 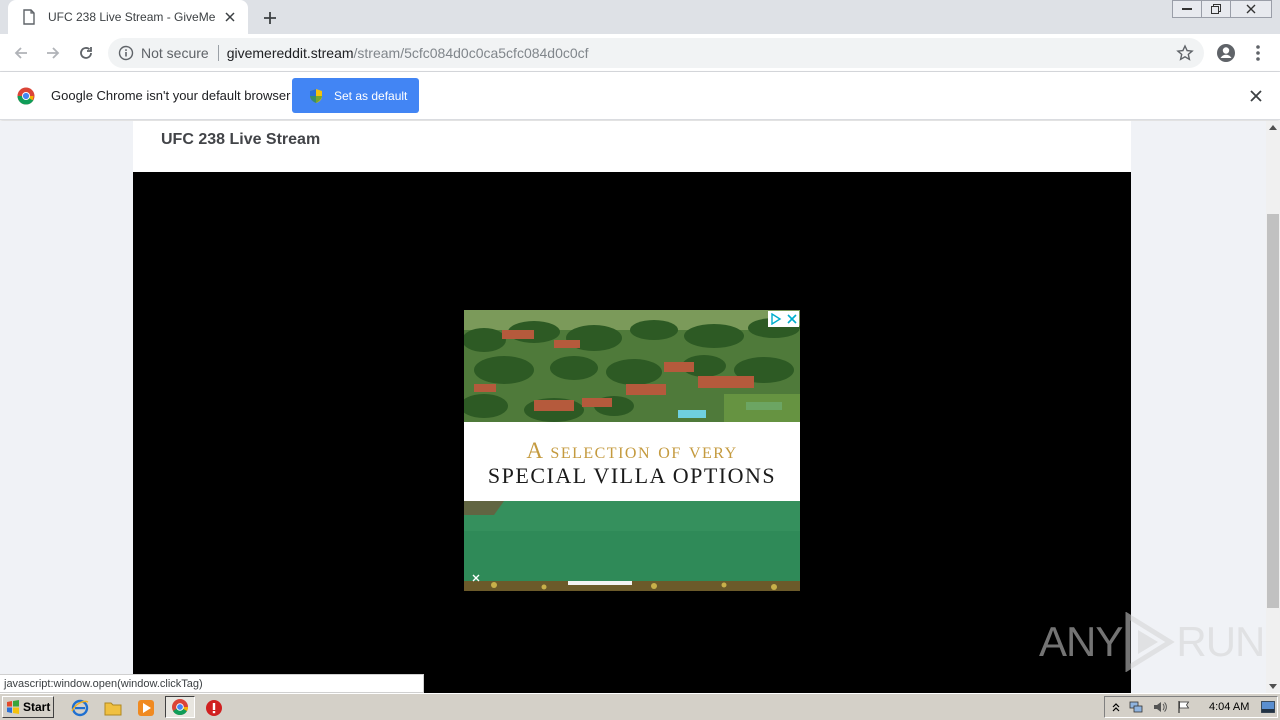 What do you see at coordinates (218, 53) in the screenshot?
I see `omnibox-divider` at bounding box center [218, 53].